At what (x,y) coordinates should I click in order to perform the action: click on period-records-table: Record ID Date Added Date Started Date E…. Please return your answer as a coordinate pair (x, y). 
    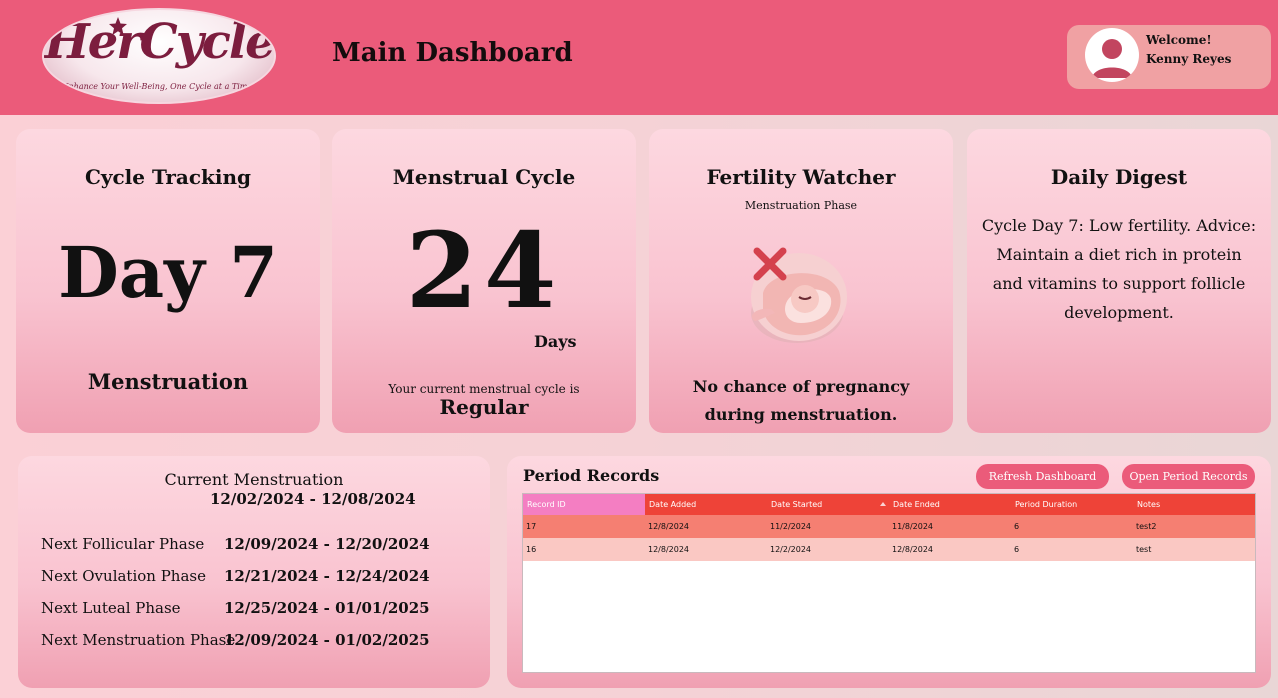
    Looking at the image, I should click on (889, 583).